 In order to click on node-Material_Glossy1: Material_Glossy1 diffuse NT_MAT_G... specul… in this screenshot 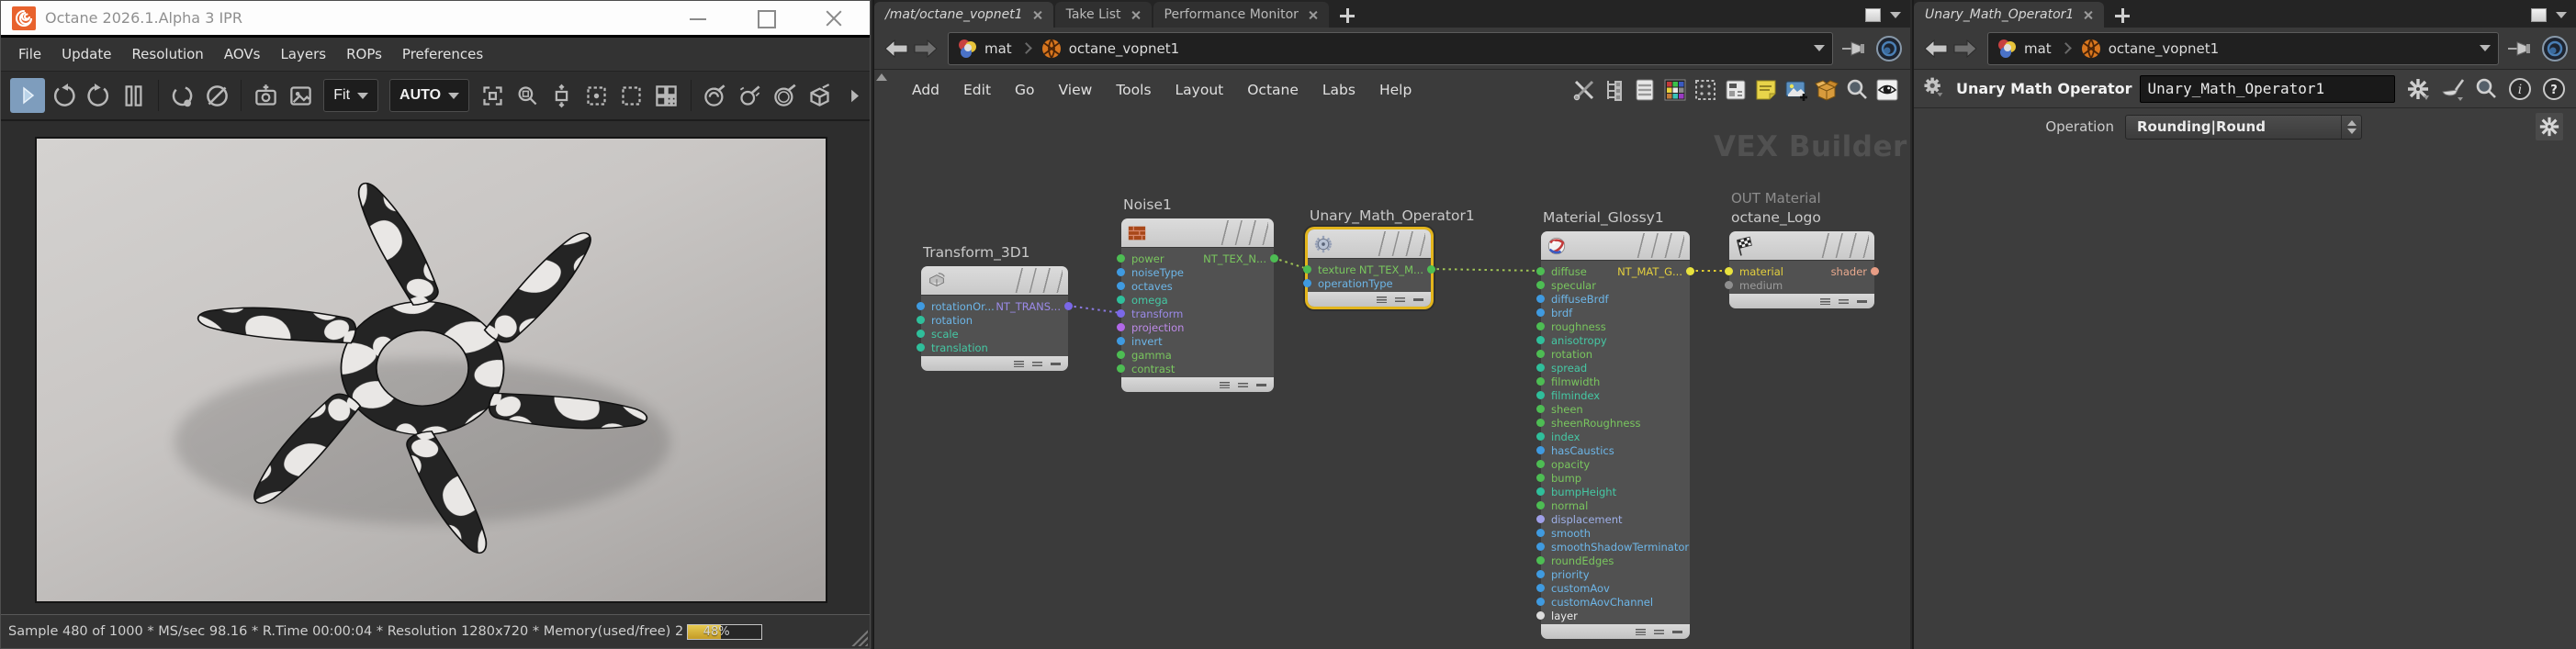, I will do `click(1615, 424)`.